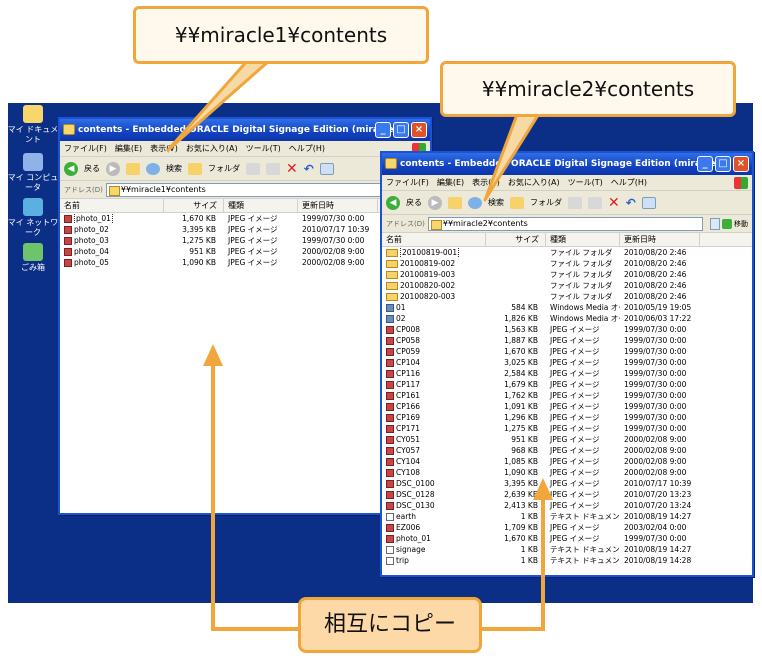  Describe the element at coordinates (281, 35) in the screenshot. I see `callout-miracle1-path: ¥¥miracle1¥contents` at that location.